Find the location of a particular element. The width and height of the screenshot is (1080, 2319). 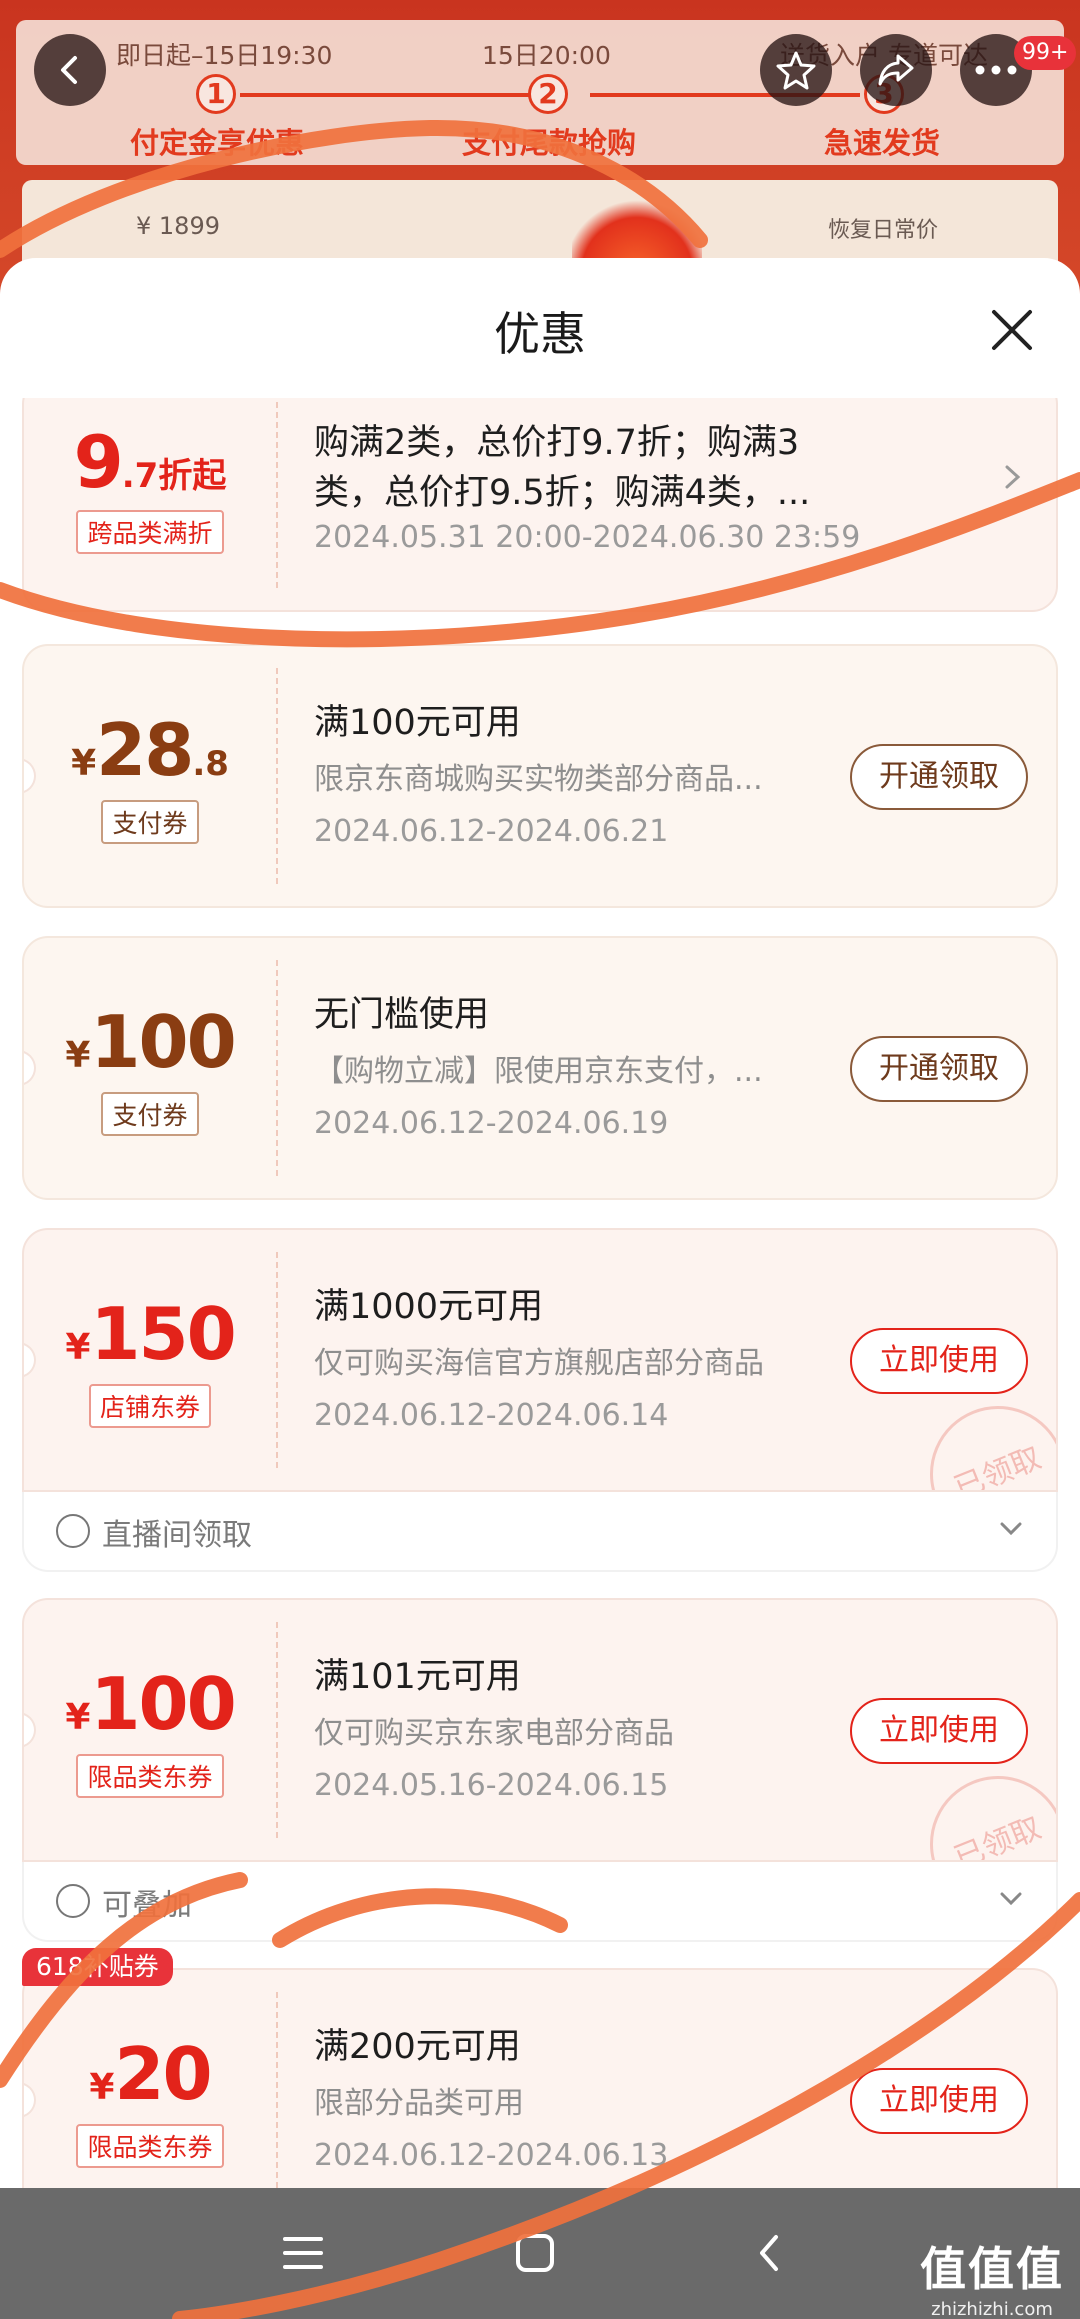

coupon-validity: 2024.06.12-2024.06.14 is located at coordinates (491, 1415).